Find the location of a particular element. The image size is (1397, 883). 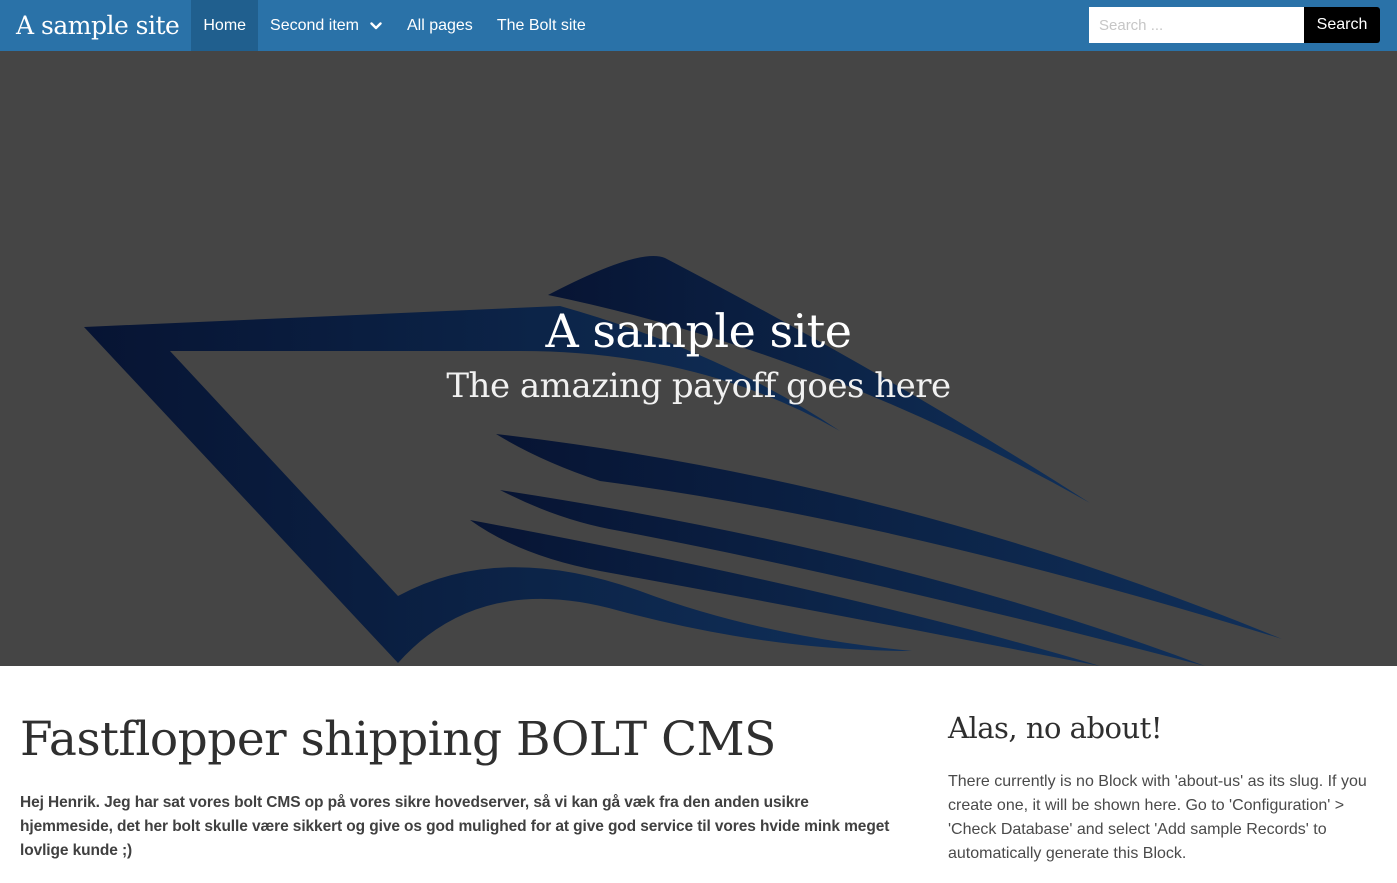

nav-item-home: Home is located at coordinates (225, 25).